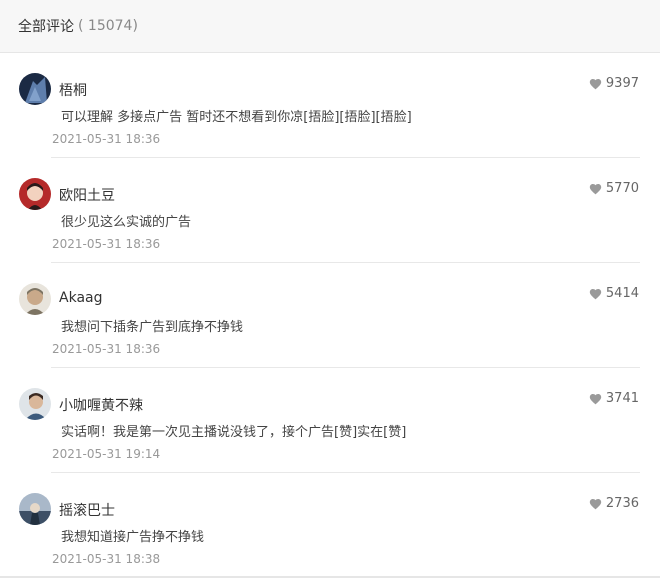  I want to click on like-button: 9397, so click(614, 83).